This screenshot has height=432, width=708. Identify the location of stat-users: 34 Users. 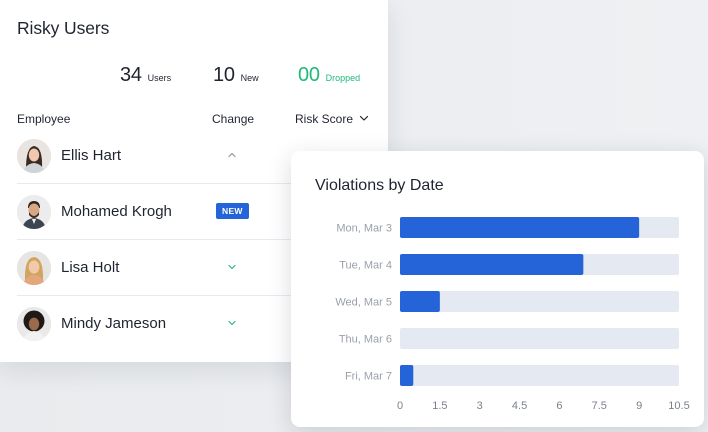
(145, 75).